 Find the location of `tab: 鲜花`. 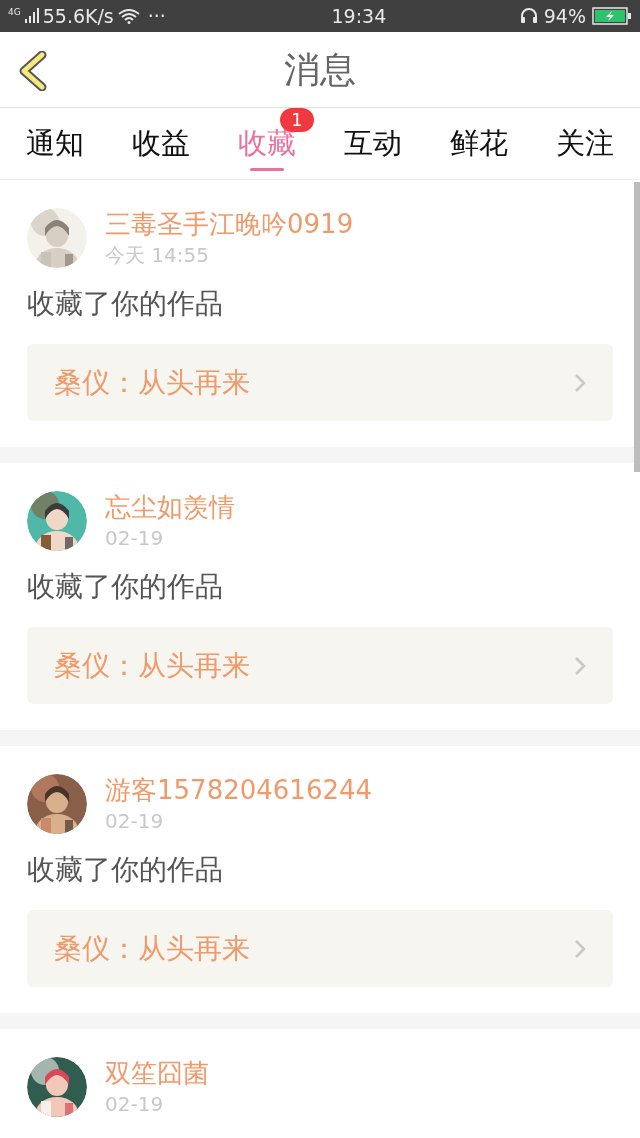

tab: 鲜花 is located at coordinates (479, 143).